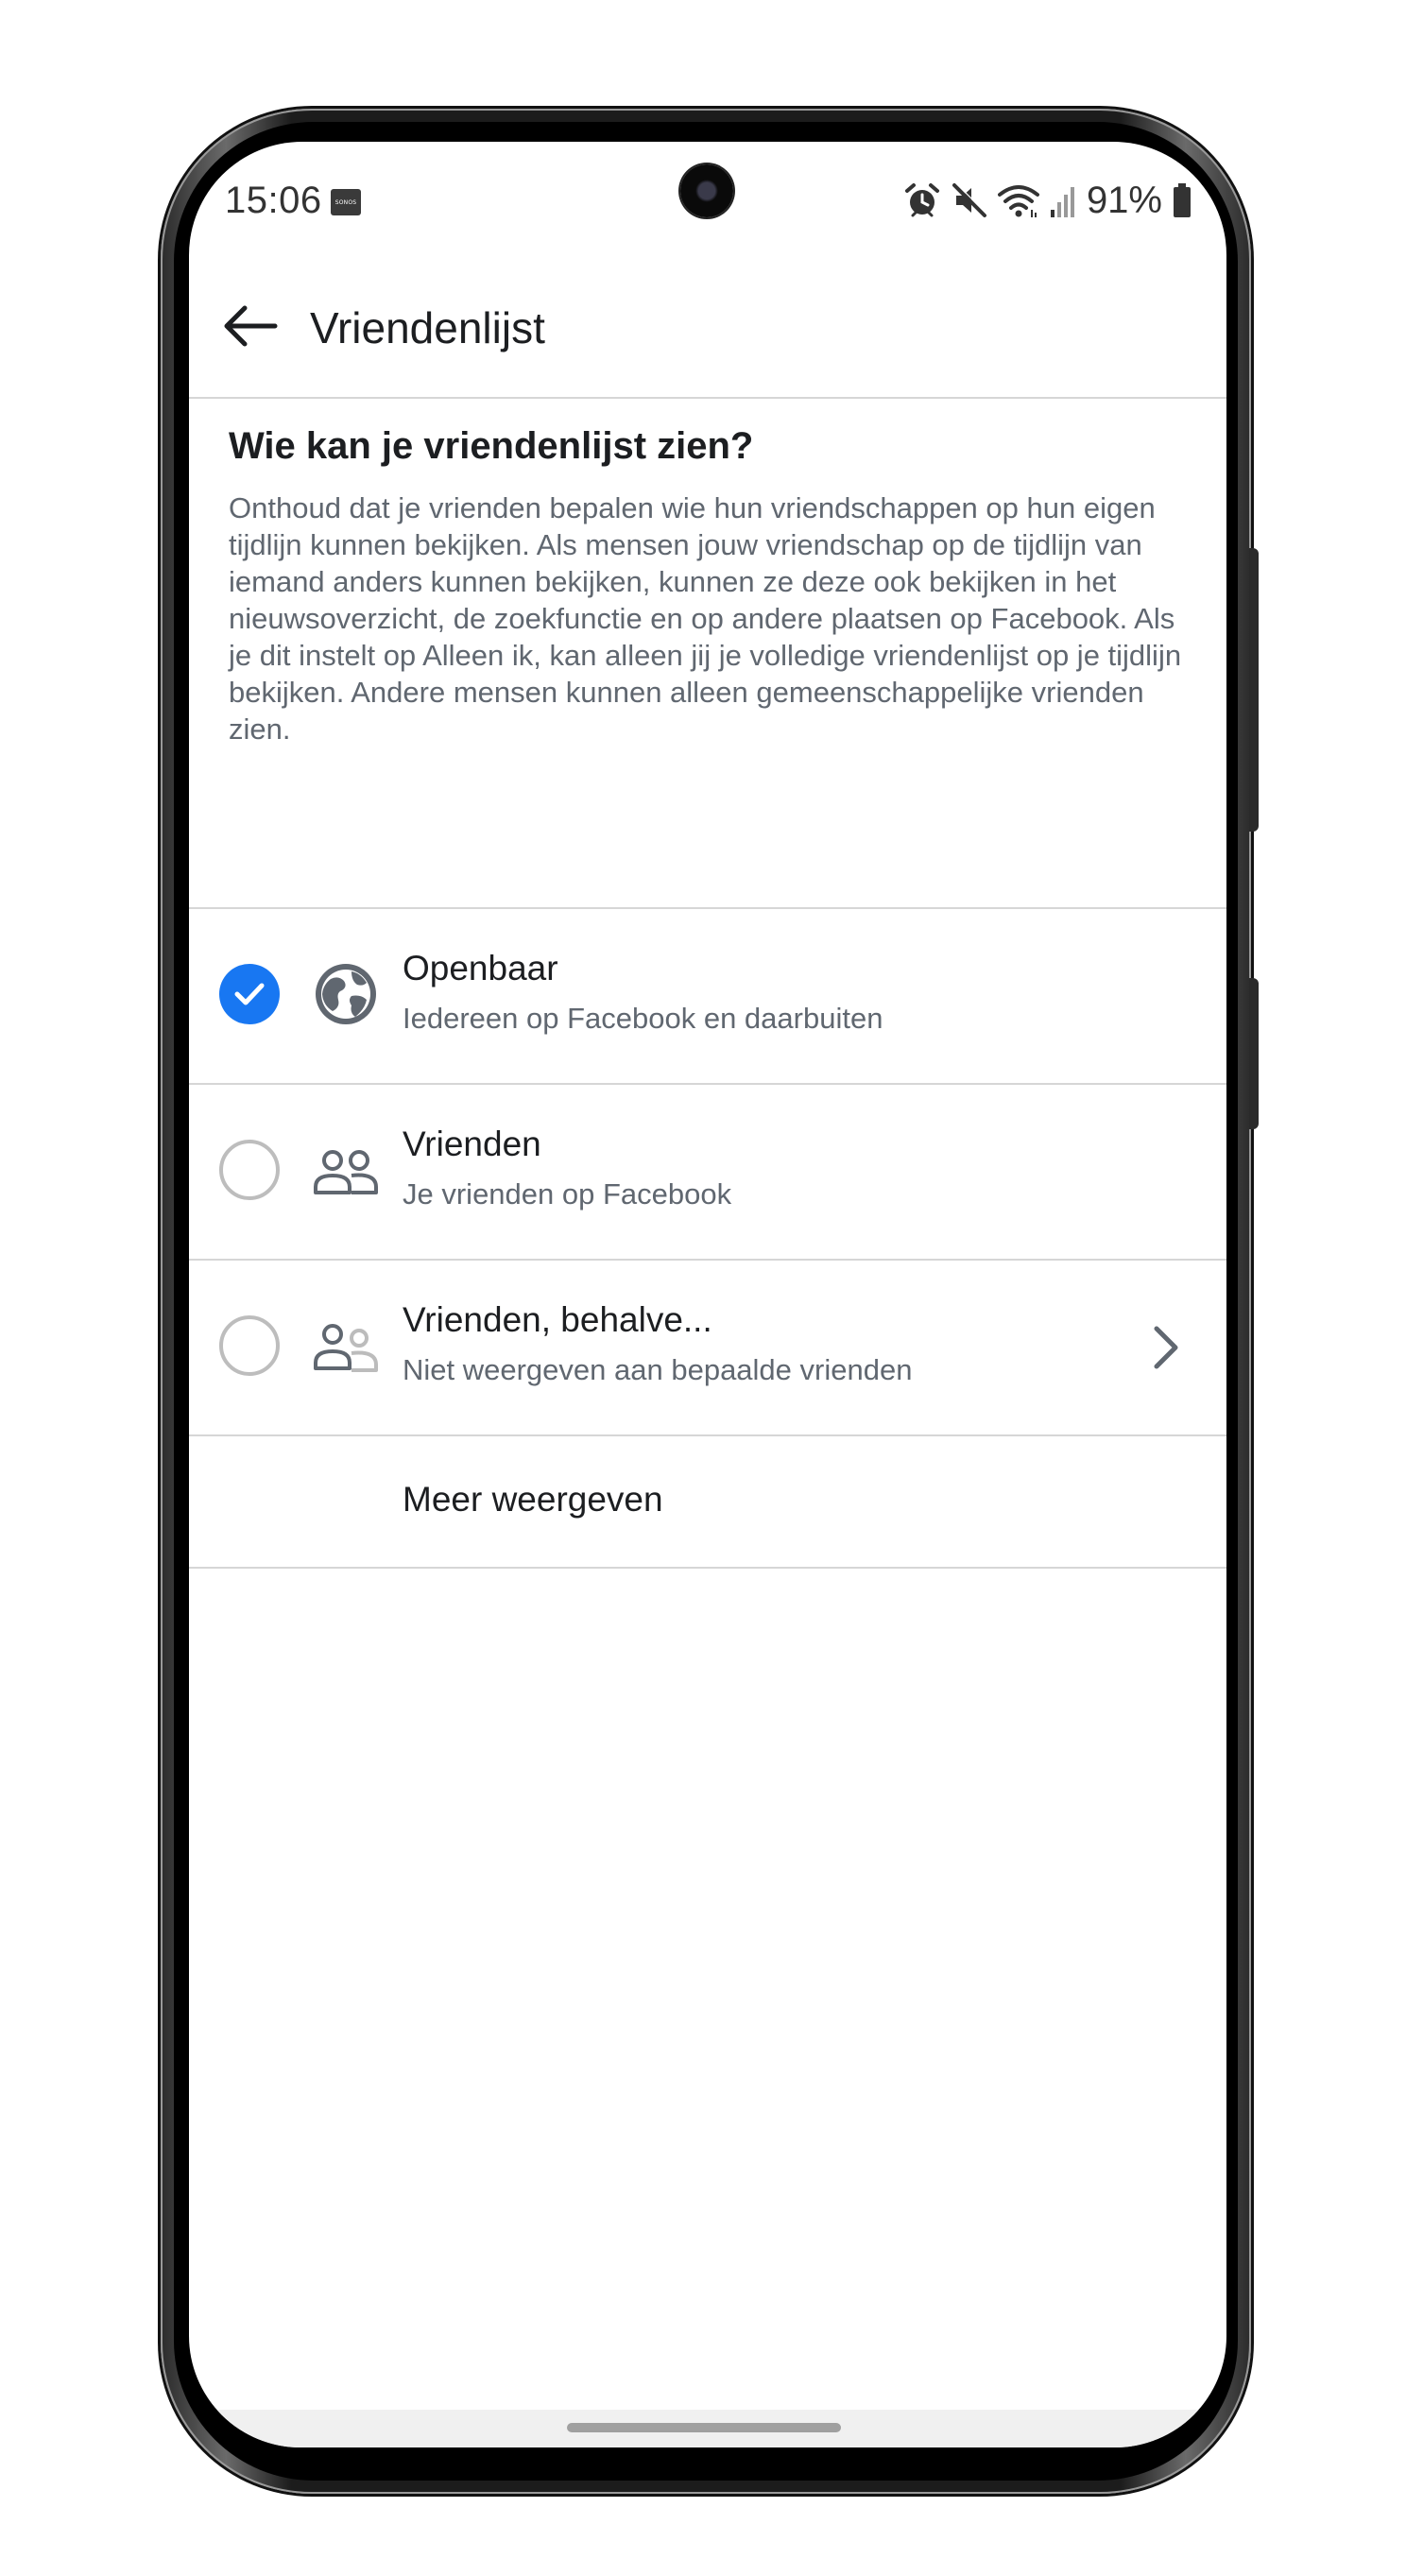  What do you see at coordinates (427, 327) in the screenshot?
I see `page-title: Vriendenlijst` at bounding box center [427, 327].